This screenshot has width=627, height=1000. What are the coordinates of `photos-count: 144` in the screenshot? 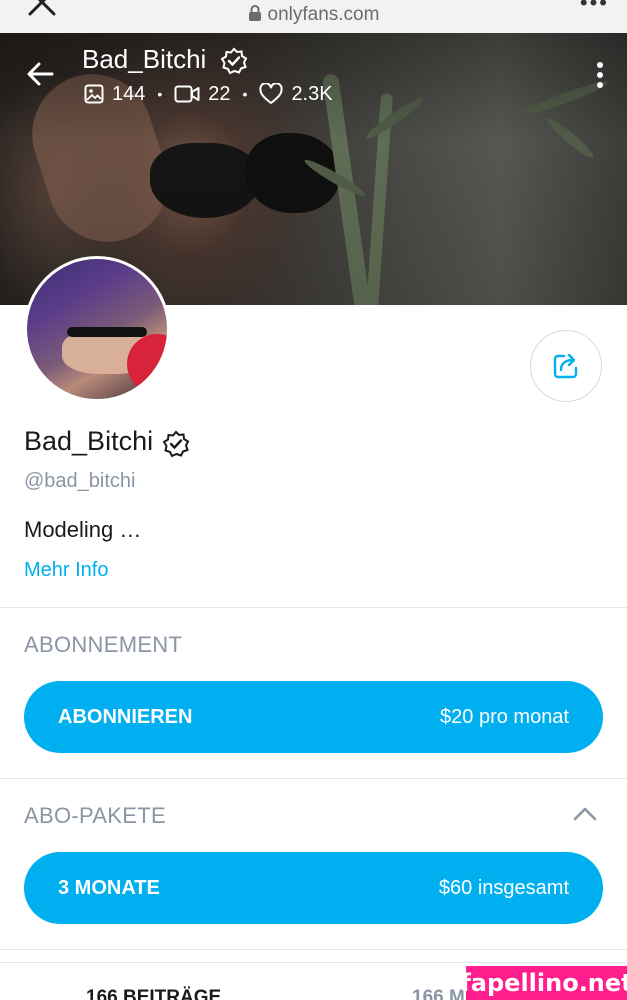 It's located at (129, 93).